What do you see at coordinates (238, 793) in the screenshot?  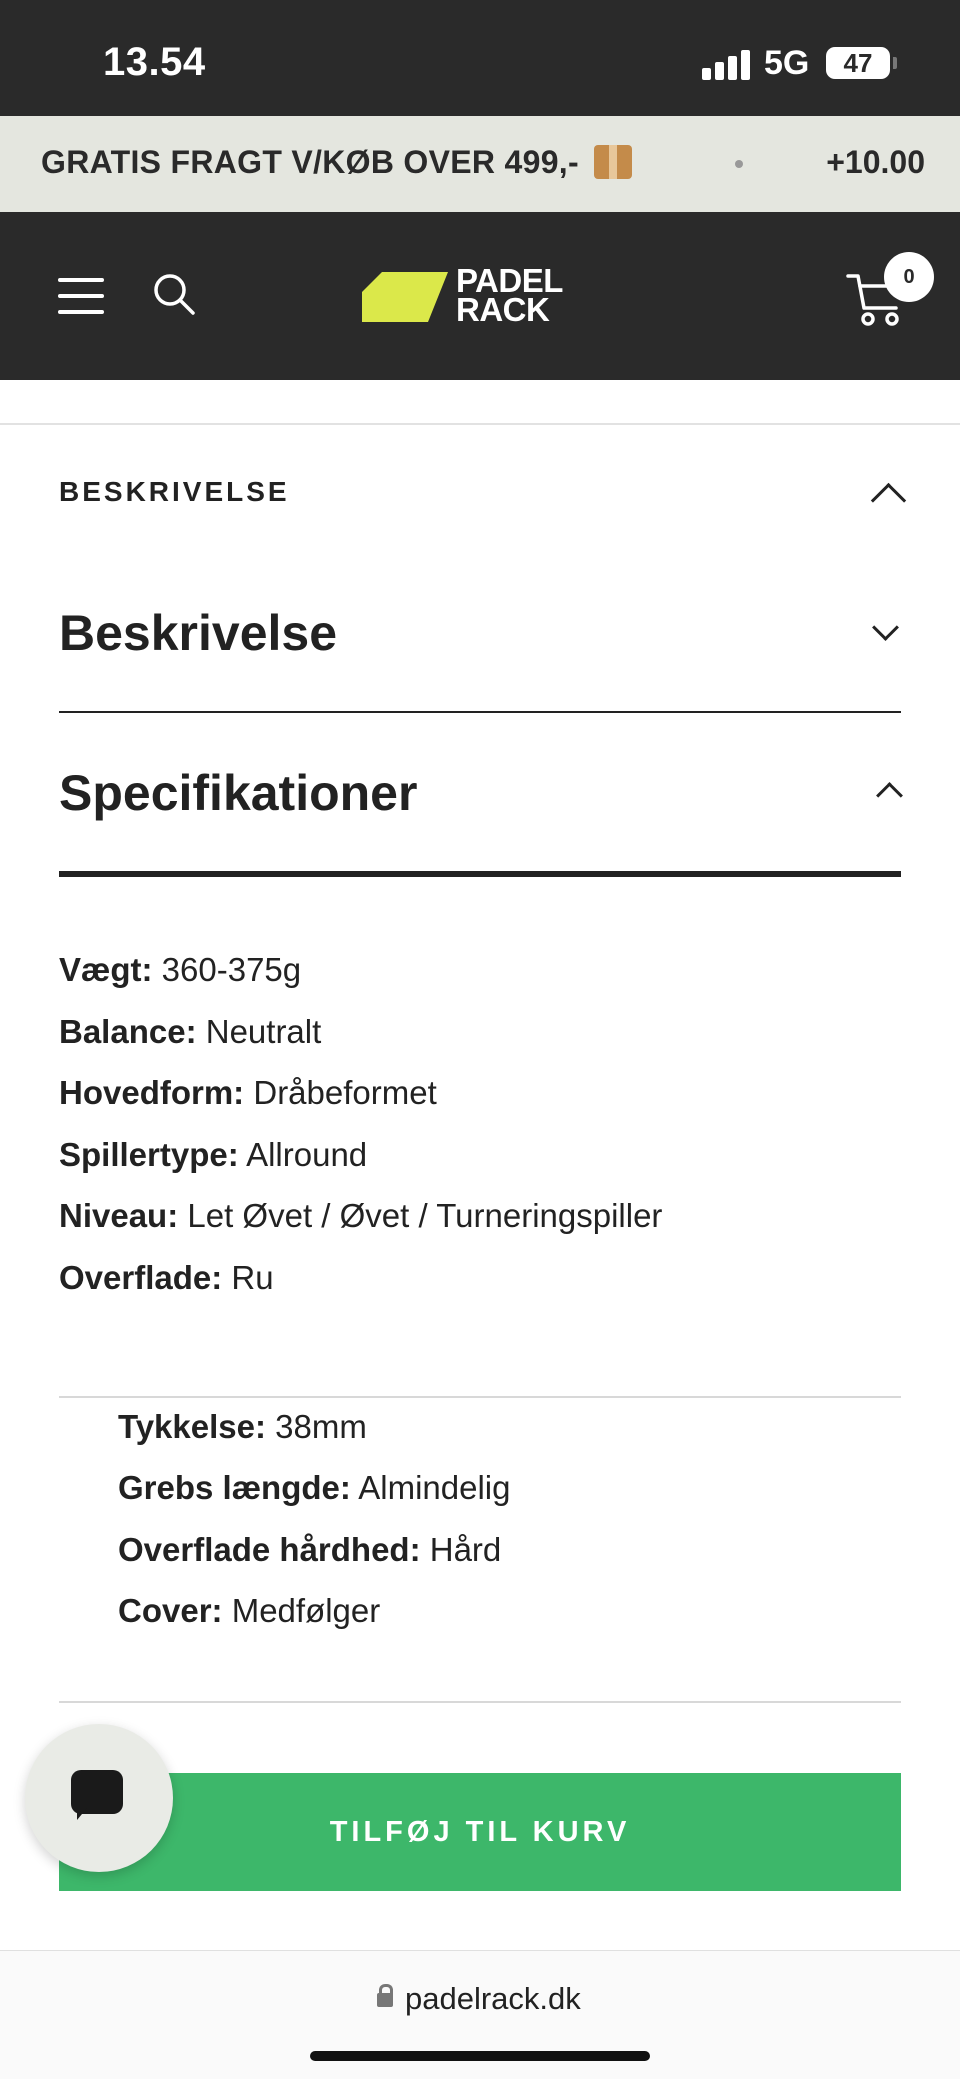 I see `specs-title: Specifikationer` at bounding box center [238, 793].